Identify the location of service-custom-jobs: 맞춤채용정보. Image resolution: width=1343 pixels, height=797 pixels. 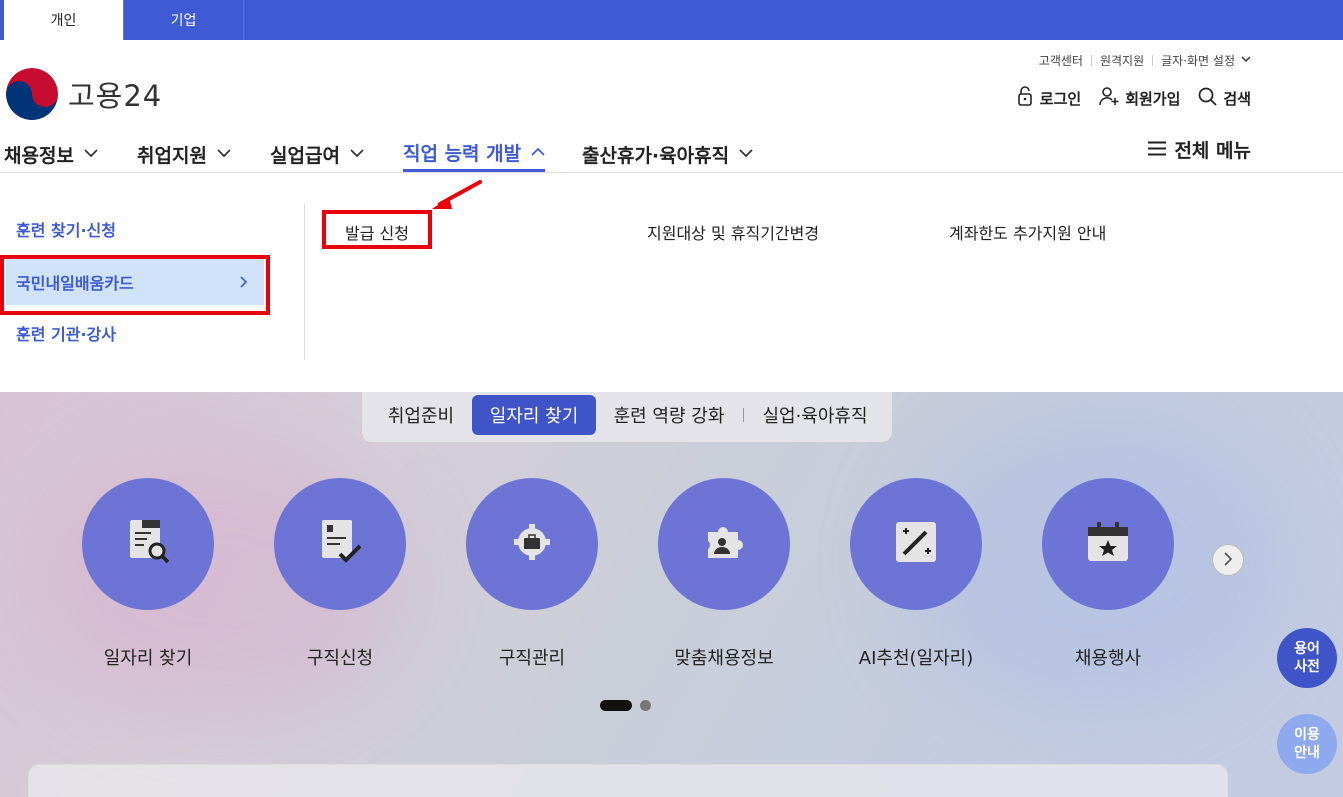
(724, 574).